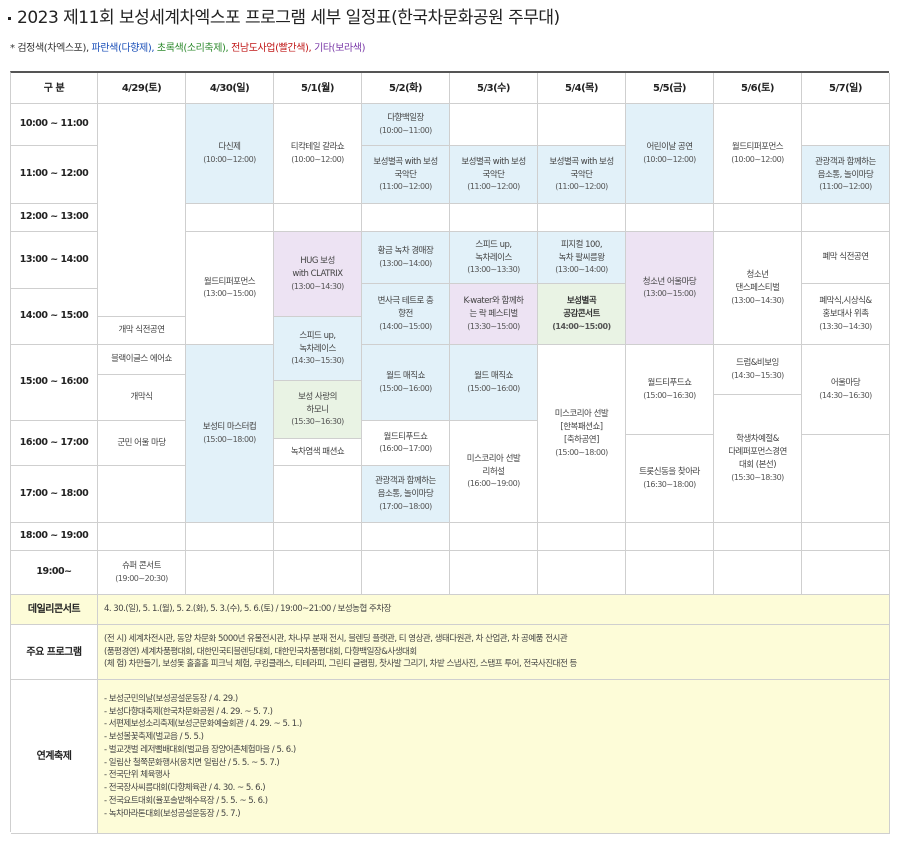  Describe the element at coordinates (142, 331) in the screenshot. I see `event-opening-pre: 개막 식전공연` at that location.